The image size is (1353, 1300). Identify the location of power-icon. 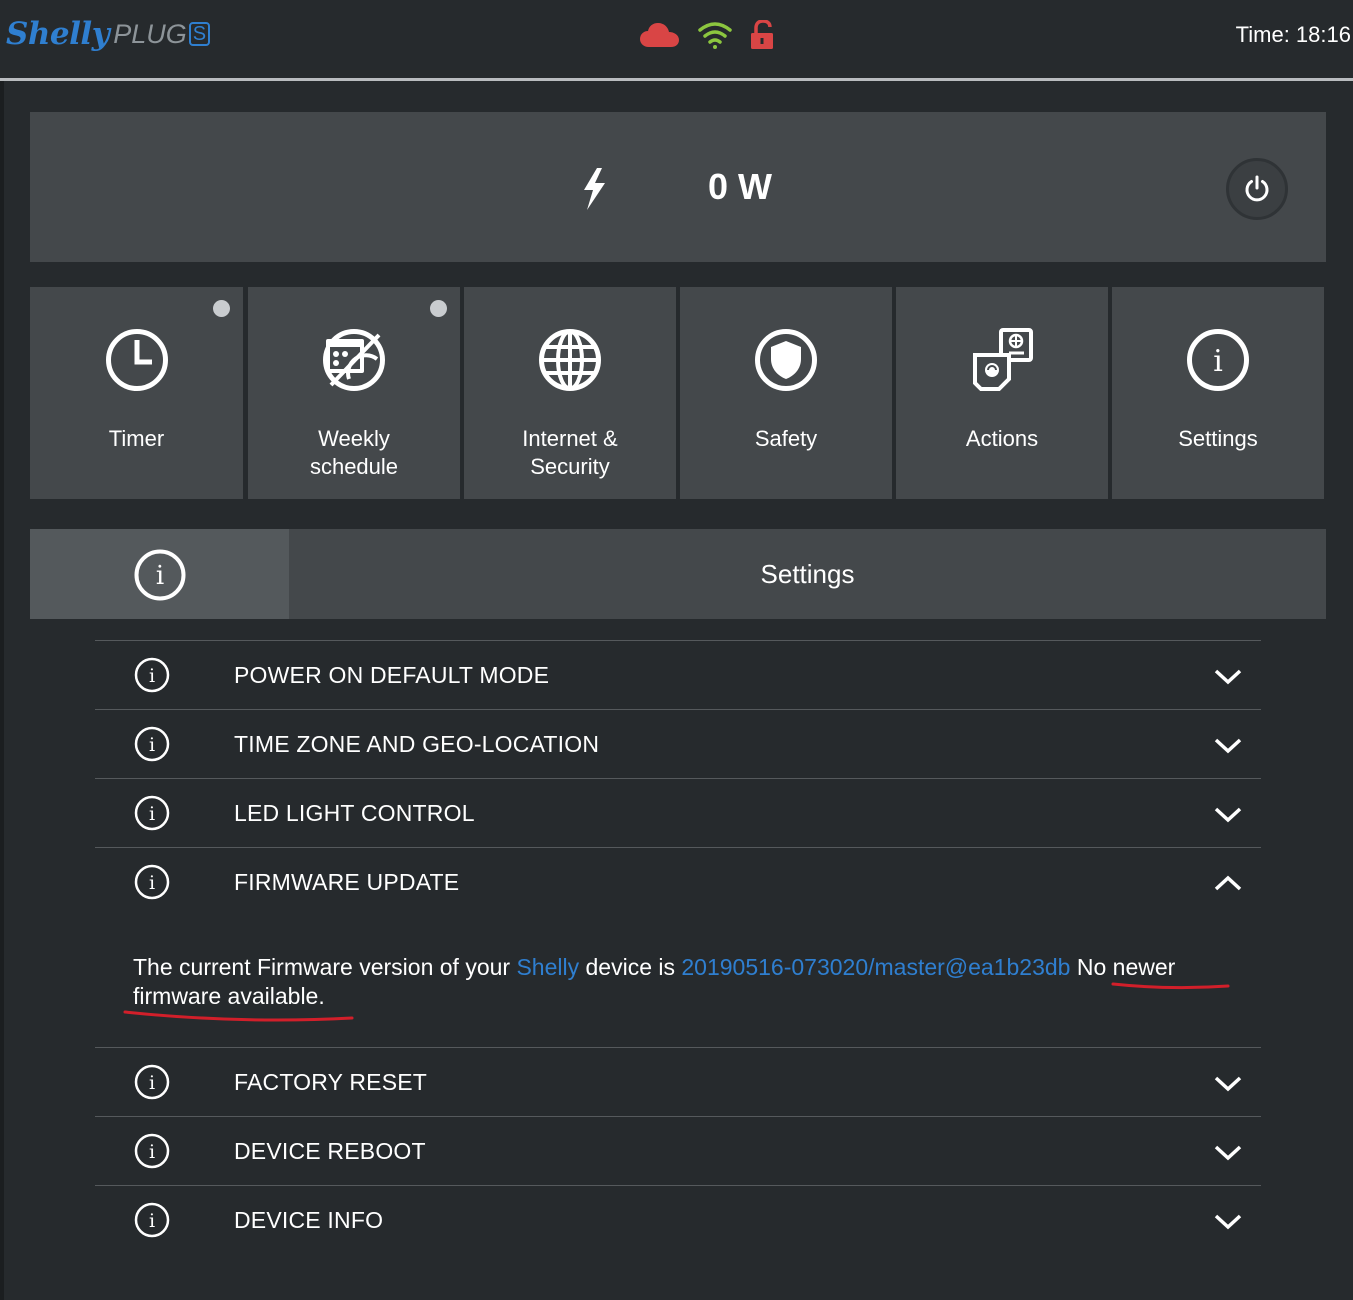
(1257, 188).